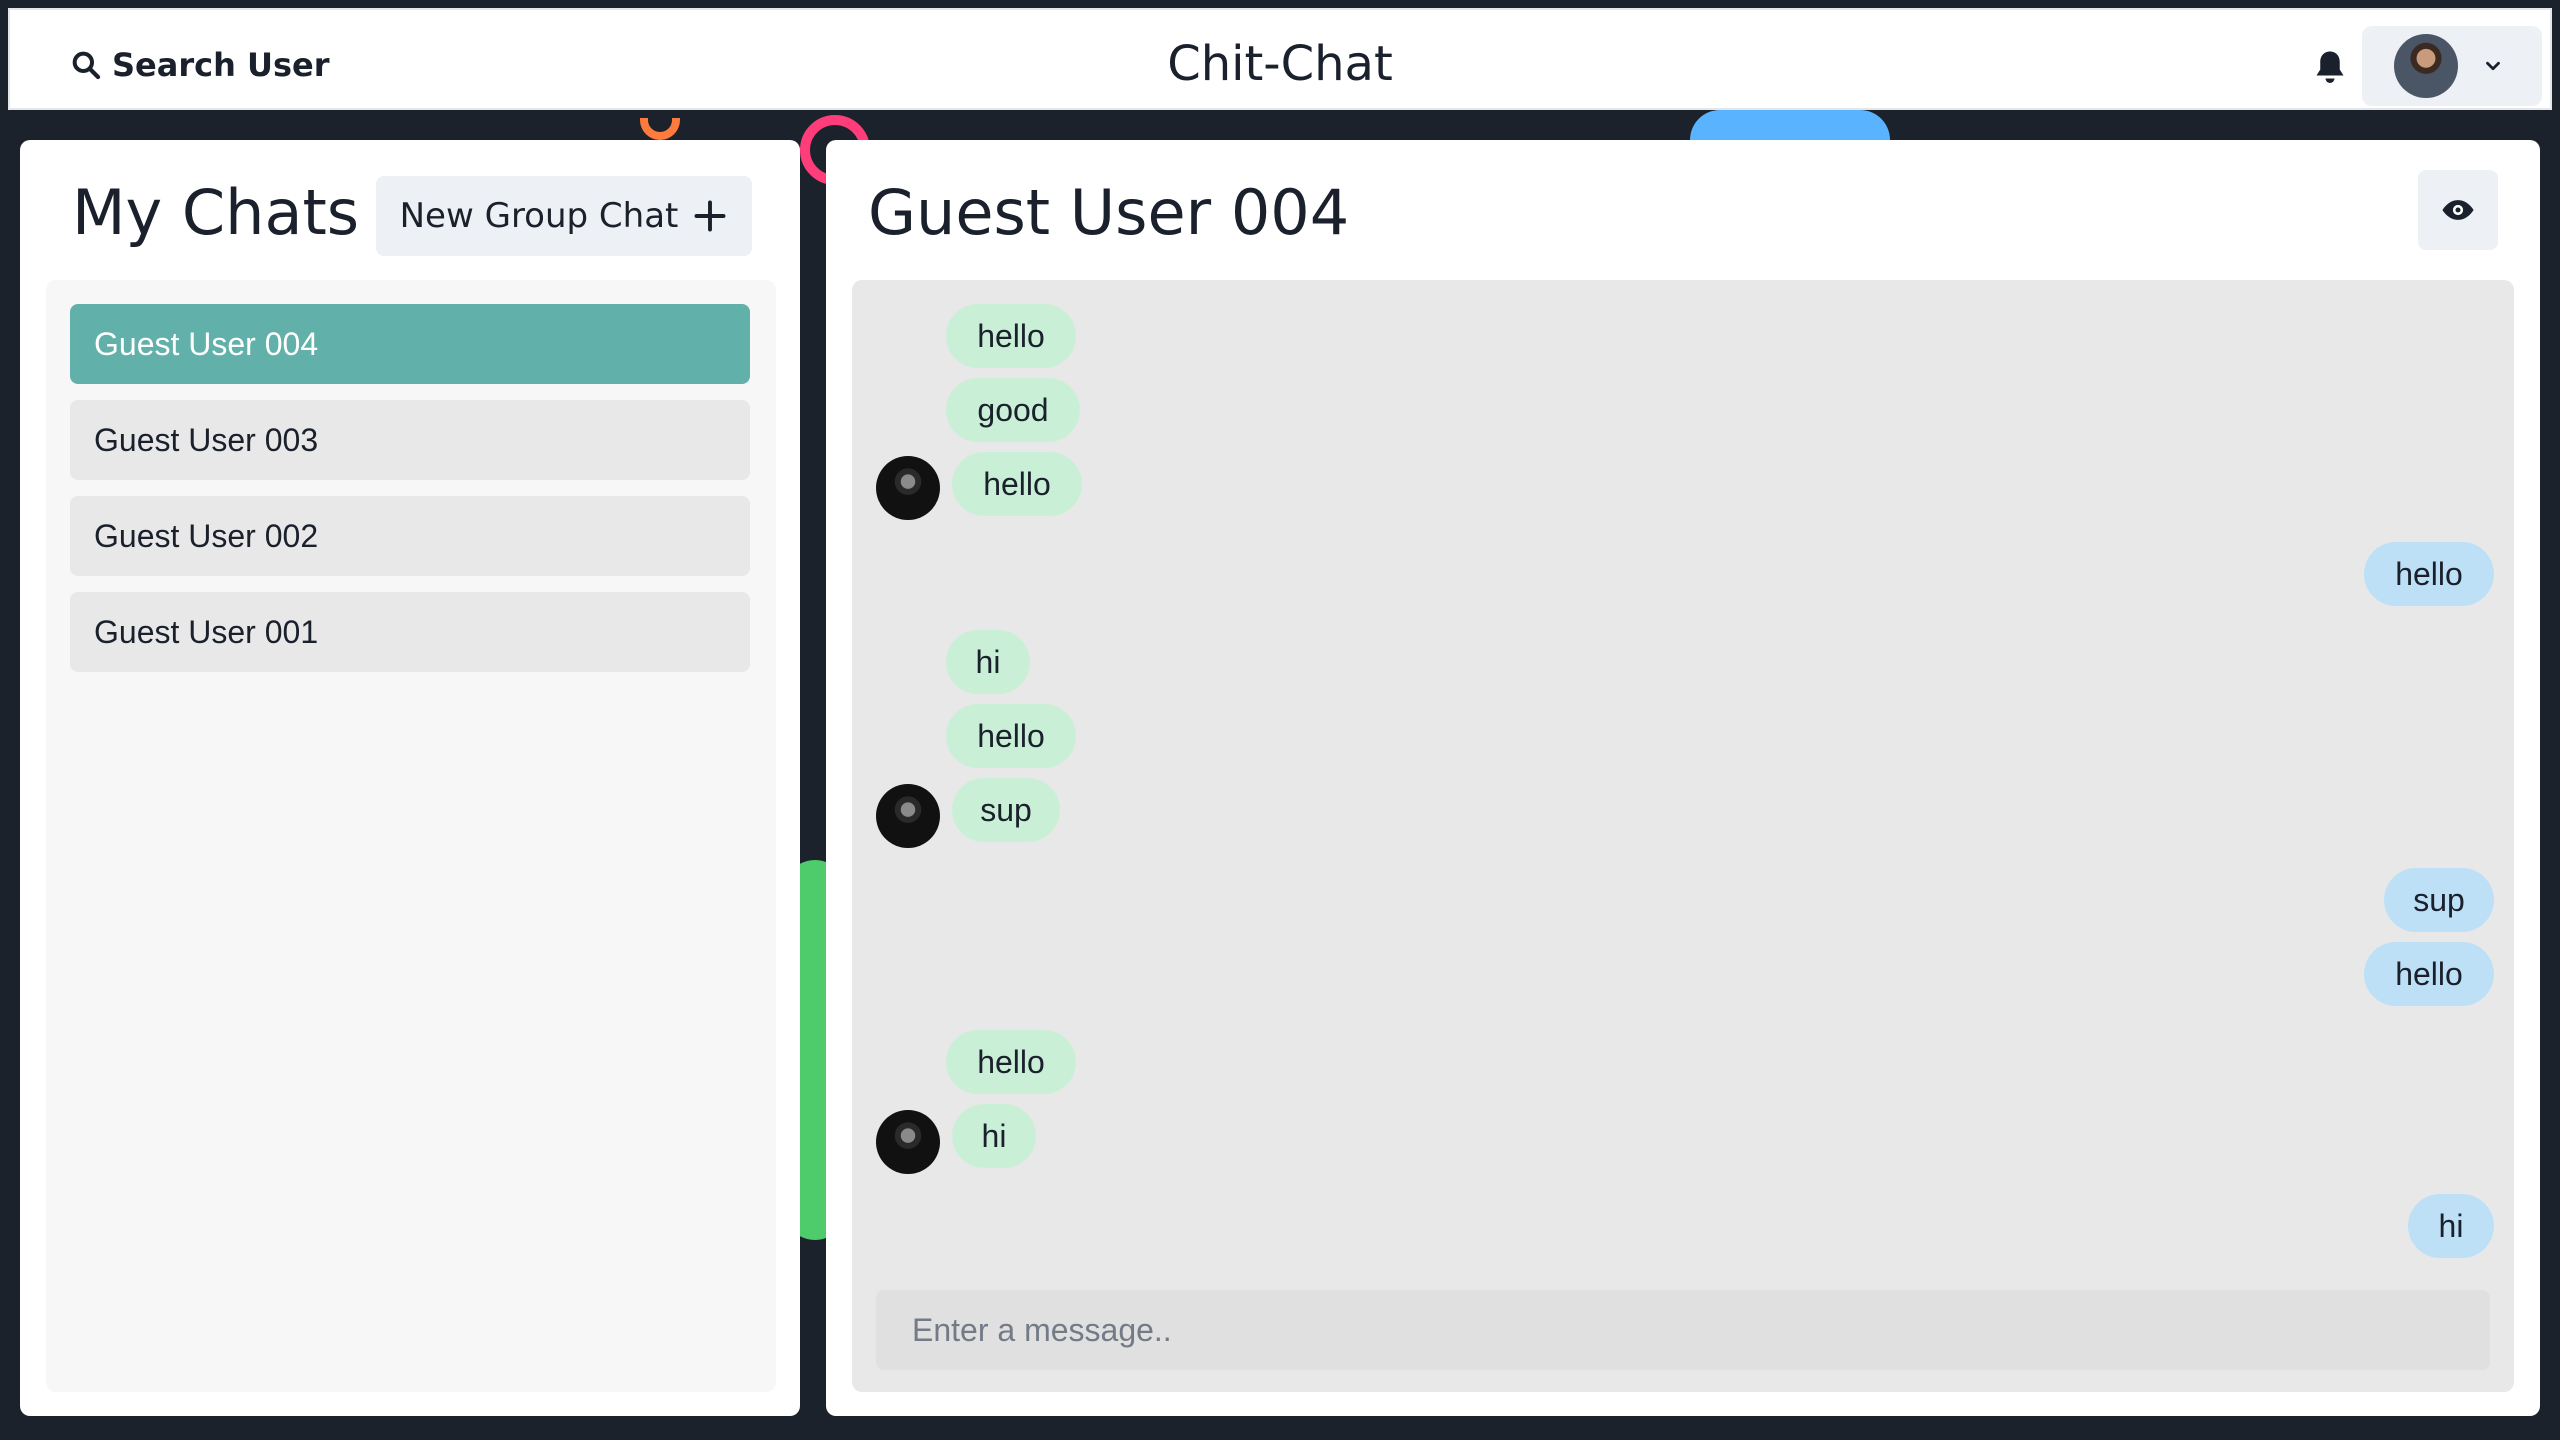  I want to click on app-title: Chit-Chat, so click(1280, 64).